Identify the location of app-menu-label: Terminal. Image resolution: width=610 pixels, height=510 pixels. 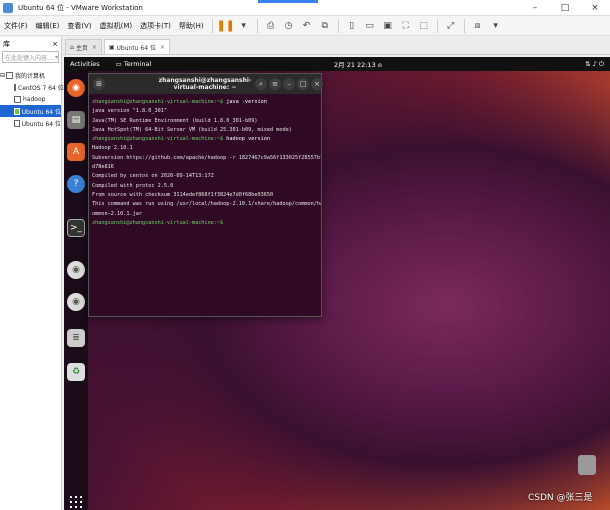
(137, 64).